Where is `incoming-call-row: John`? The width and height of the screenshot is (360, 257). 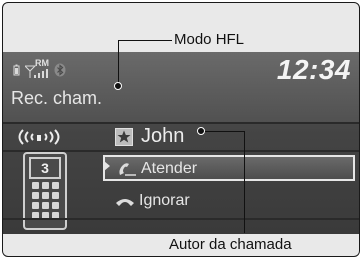 incoming-call-row: John is located at coordinates (181, 137).